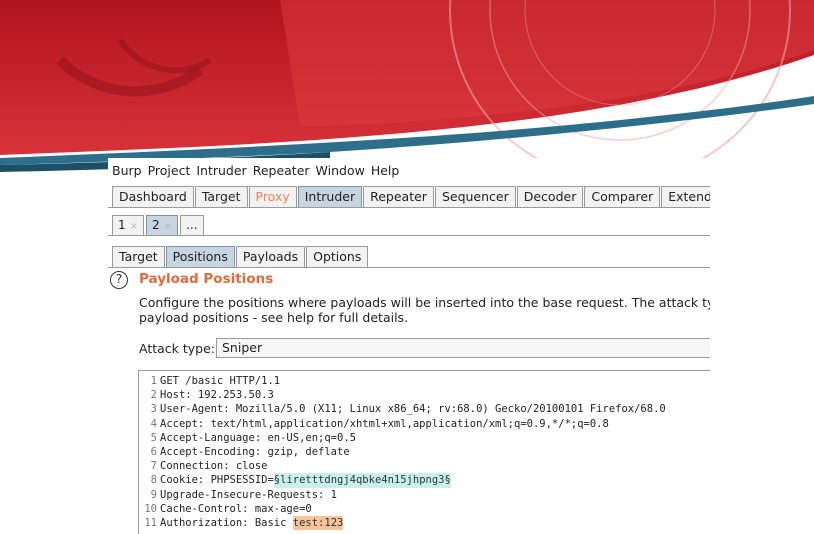  Describe the element at coordinates (475, 196) in the screenshot. I see `tab-sequencer: Sequencer` at that location.